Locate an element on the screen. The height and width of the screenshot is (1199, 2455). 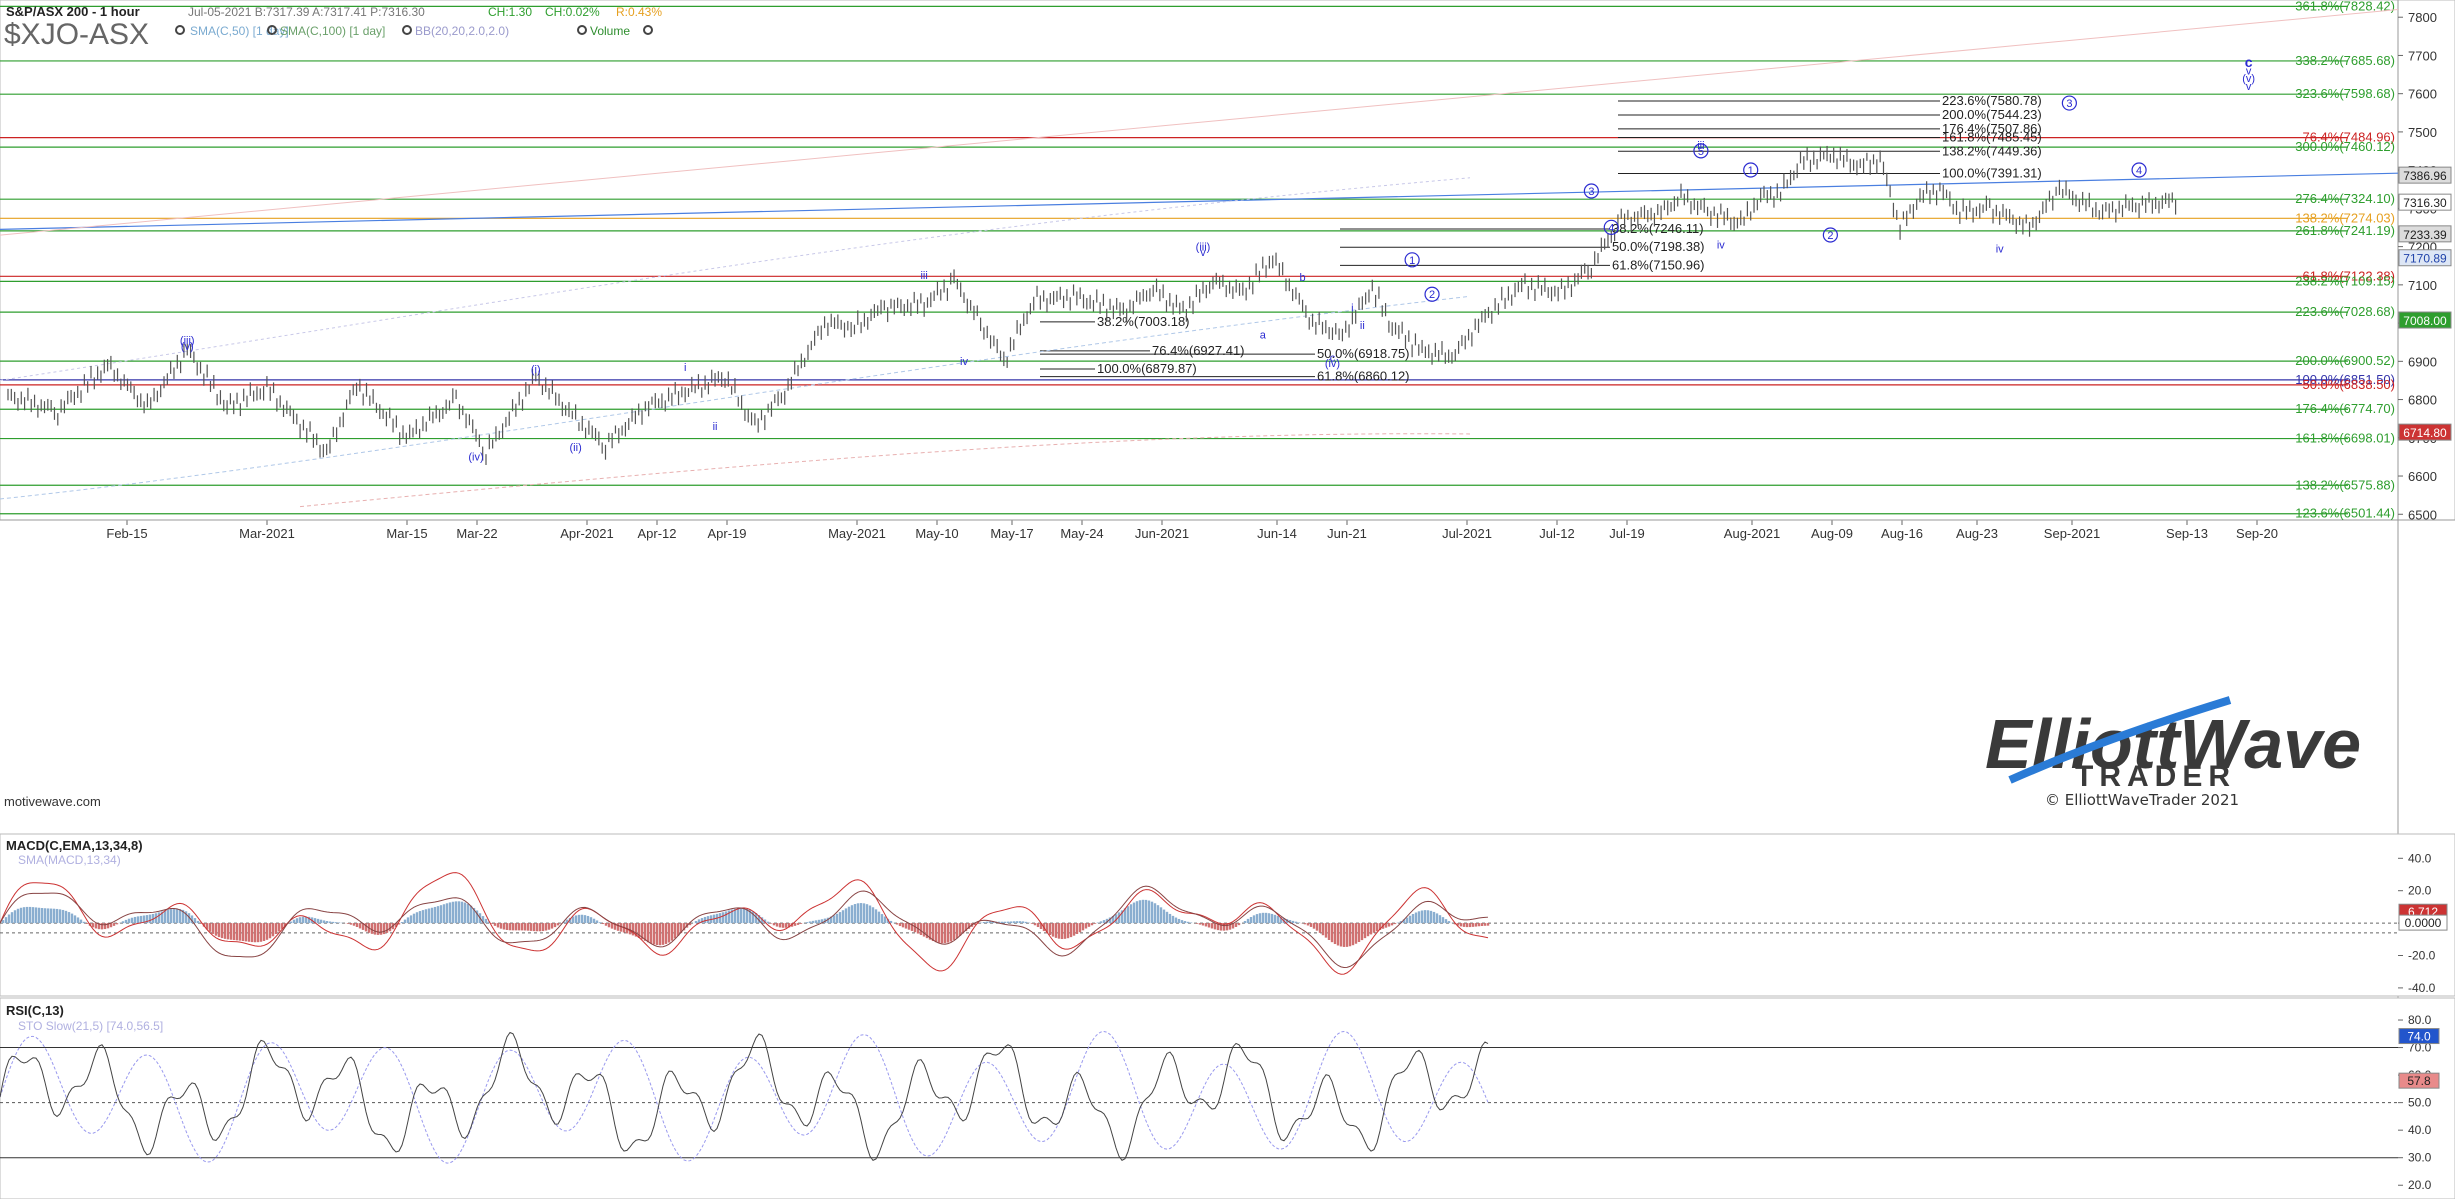
rsi-y-tick-label: 30.0 is located at coordinates (2420, 1158).